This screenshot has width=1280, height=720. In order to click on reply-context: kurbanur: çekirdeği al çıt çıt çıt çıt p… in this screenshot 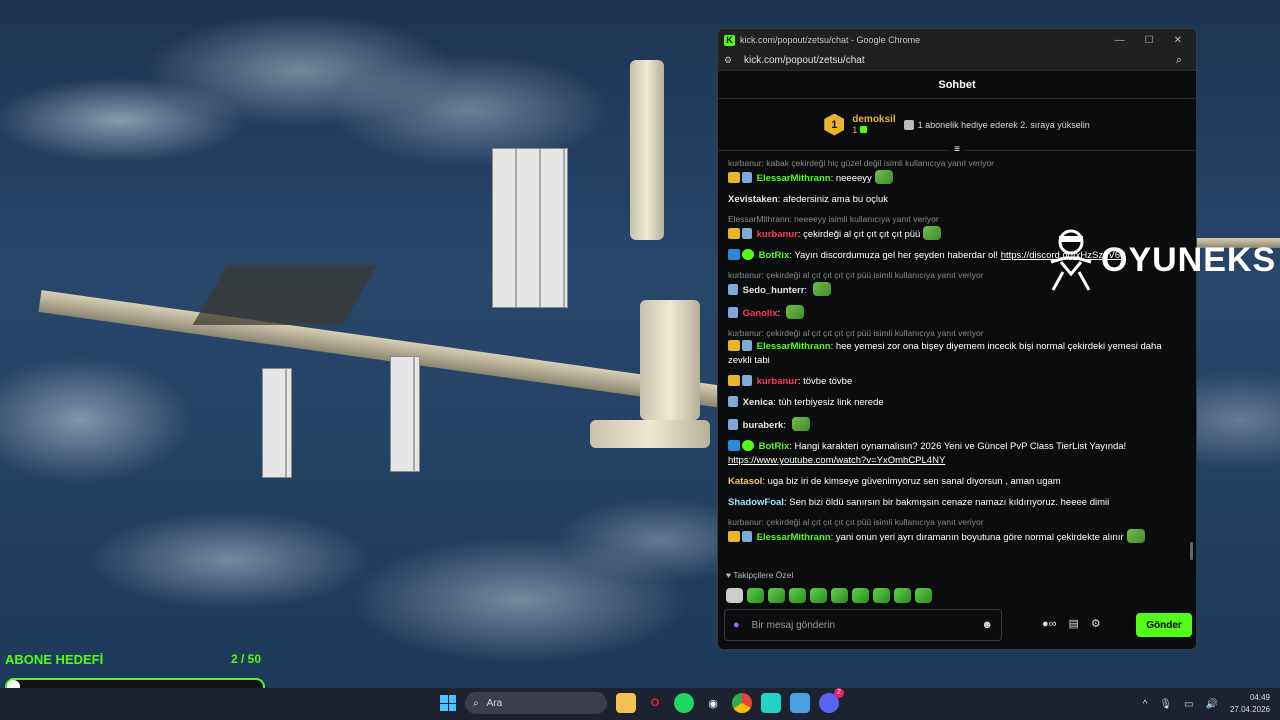, I will do `click(856, 522)`.